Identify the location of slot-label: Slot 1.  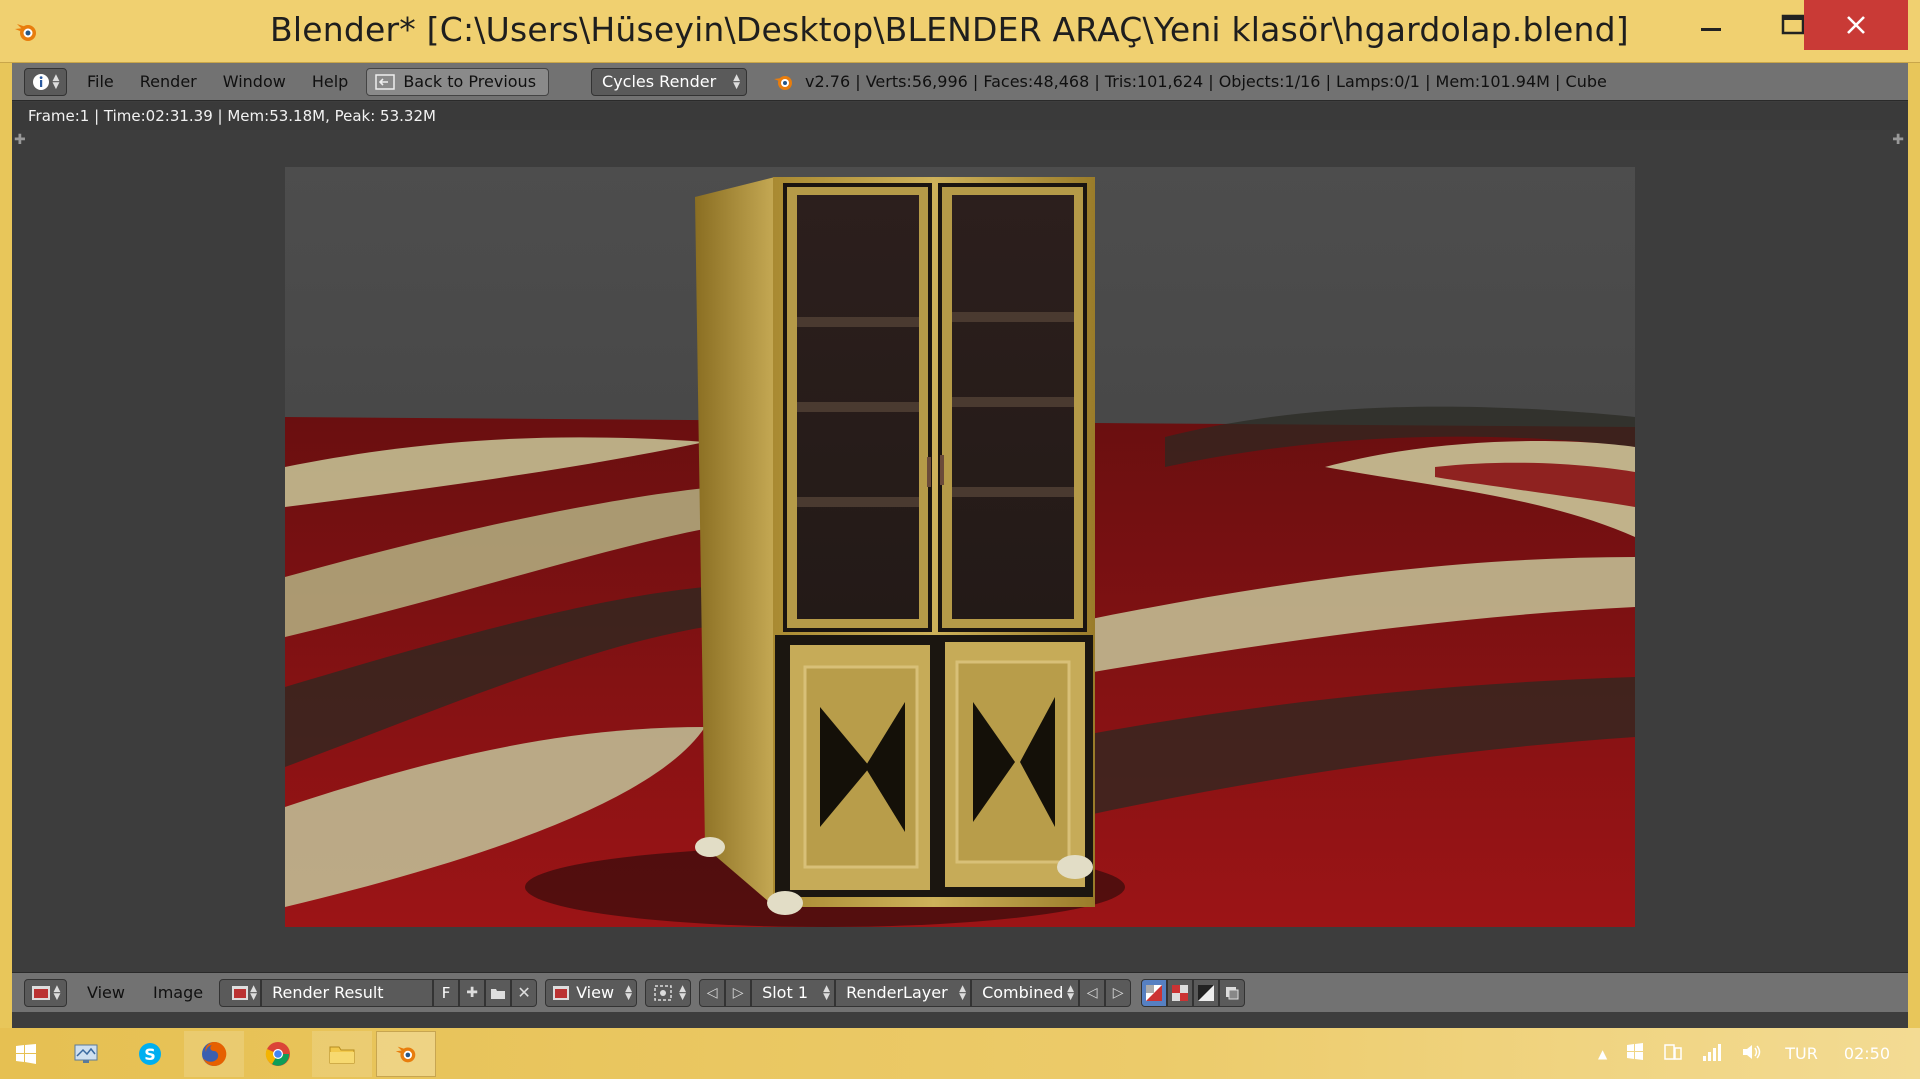
(785, 992).